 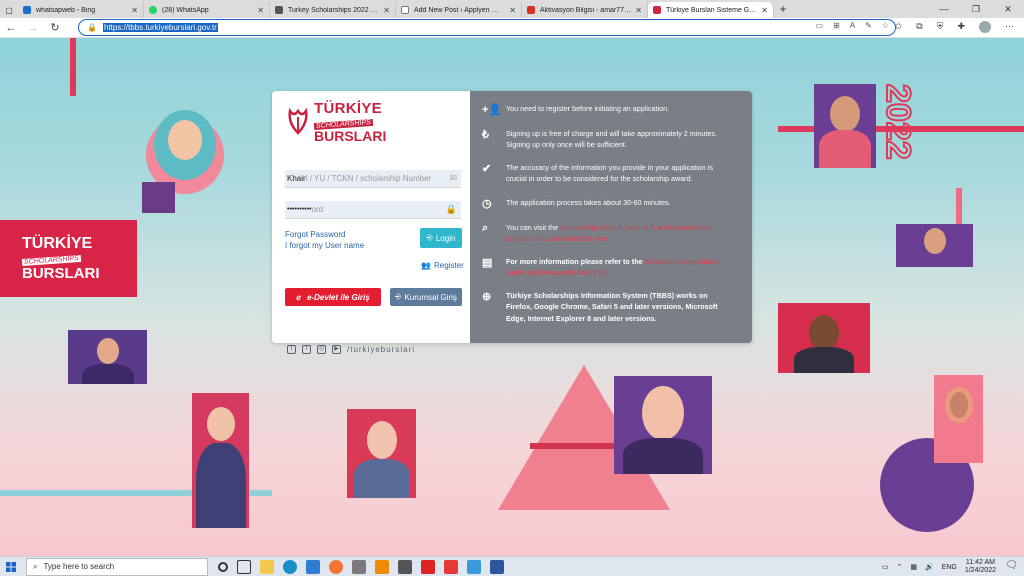 I want to click on notifications-icon: 🗨, so click(x=1011, y=565).